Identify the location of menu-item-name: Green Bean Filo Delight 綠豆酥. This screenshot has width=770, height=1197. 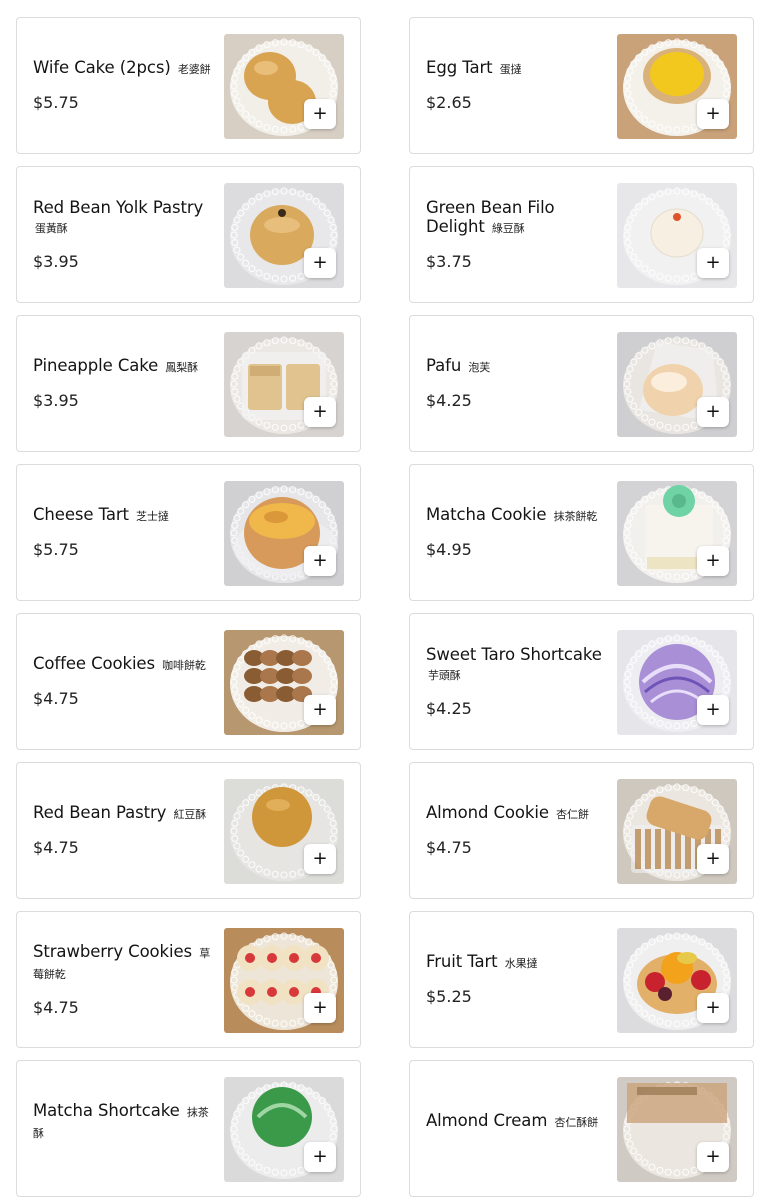
(516, 218).